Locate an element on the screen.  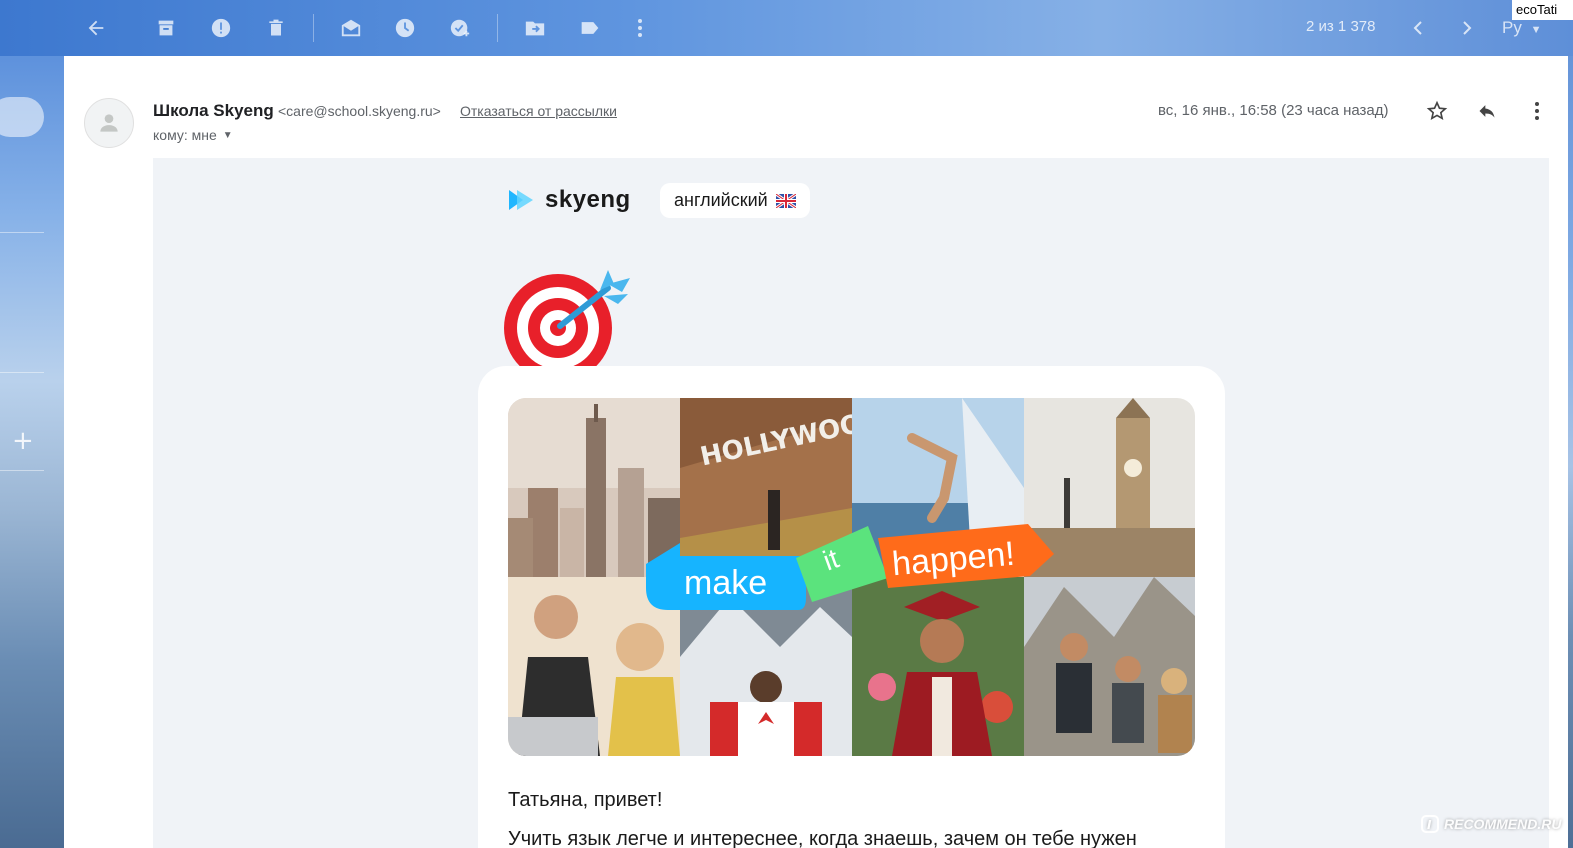
language-chip: английский is located at coordinates (735, 200).